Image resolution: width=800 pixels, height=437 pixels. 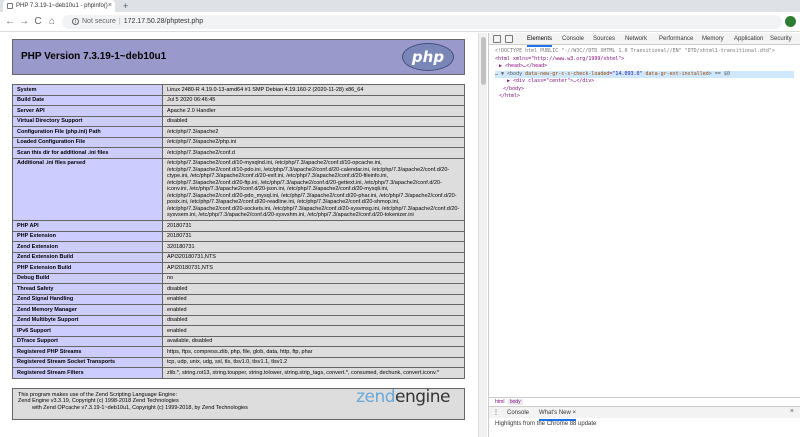 I want to click on tab-security: Security, so click(x=781, y=39).